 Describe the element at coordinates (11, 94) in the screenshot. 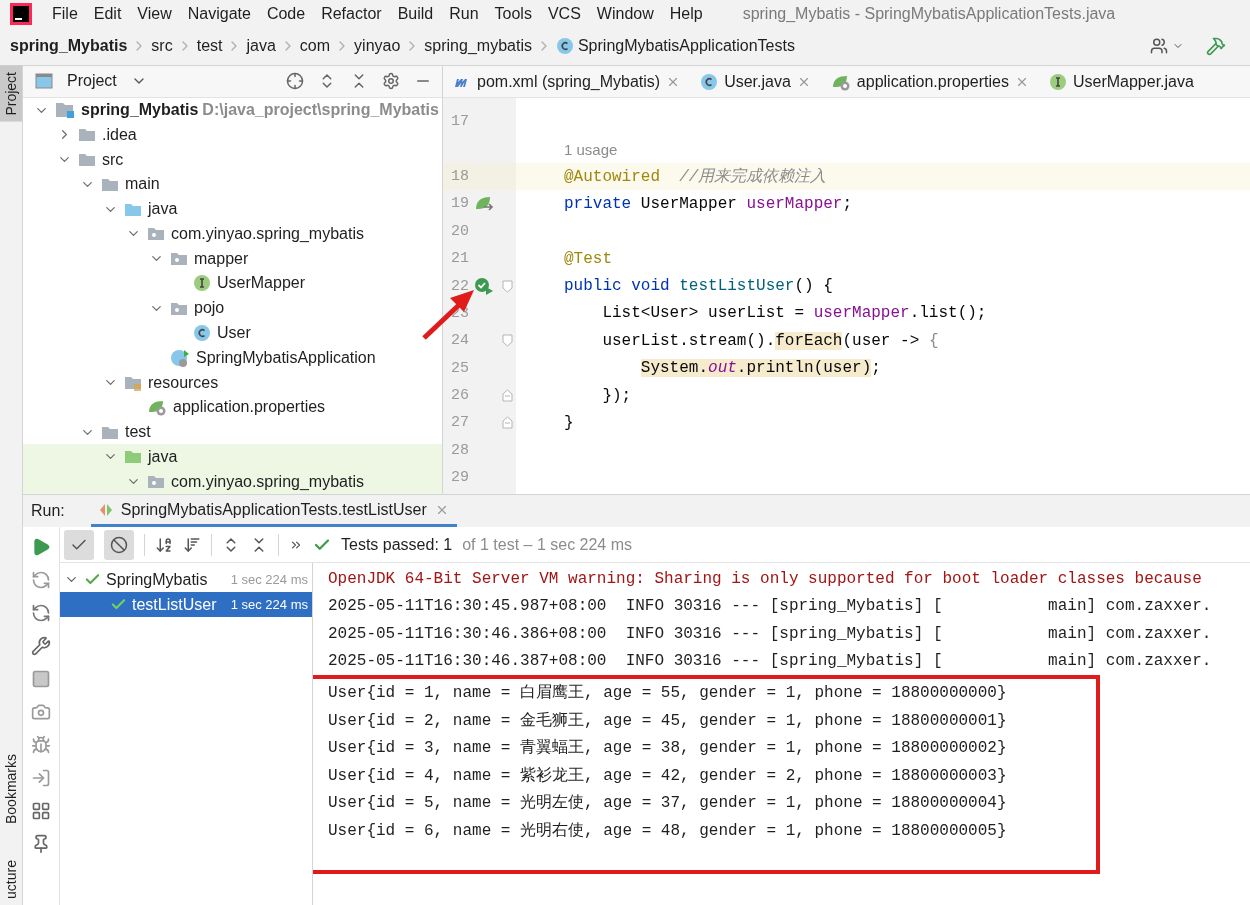

I see `project-side-tab: Project` at that location.